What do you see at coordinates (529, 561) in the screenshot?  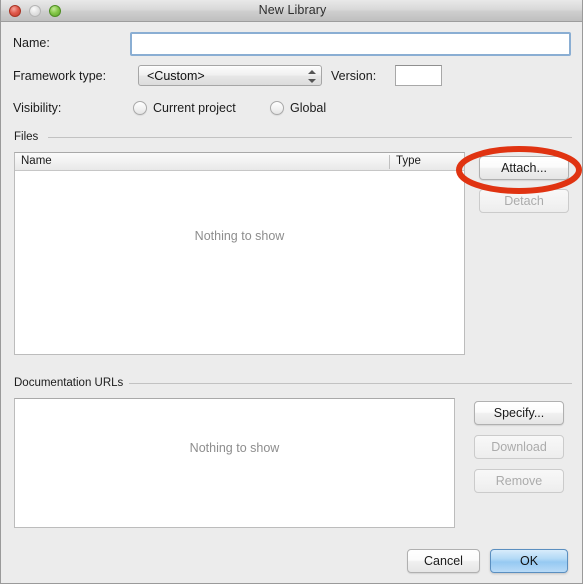 I see `ok-button: OK` at bounding box center [529, 561].